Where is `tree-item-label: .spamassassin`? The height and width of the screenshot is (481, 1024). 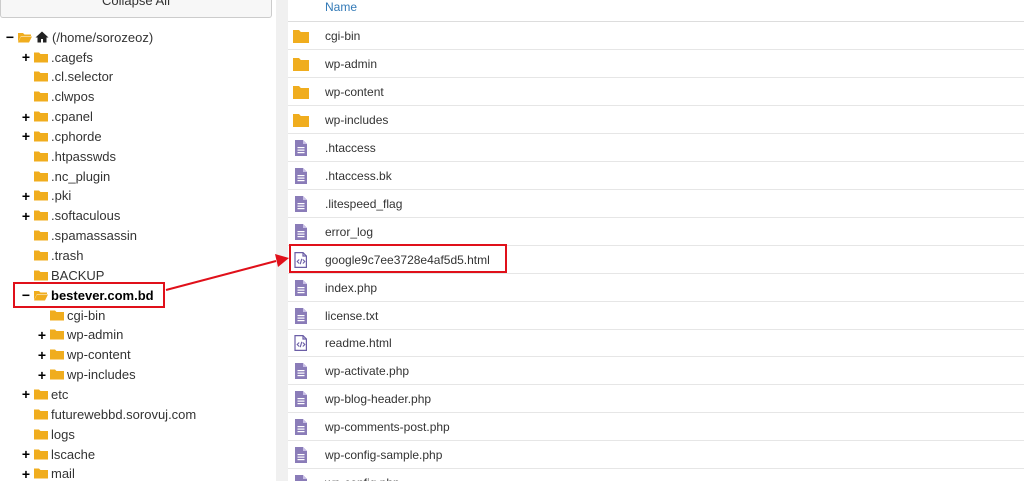 tree-item-label: .spamassassin is located at coordinates (94, 236).